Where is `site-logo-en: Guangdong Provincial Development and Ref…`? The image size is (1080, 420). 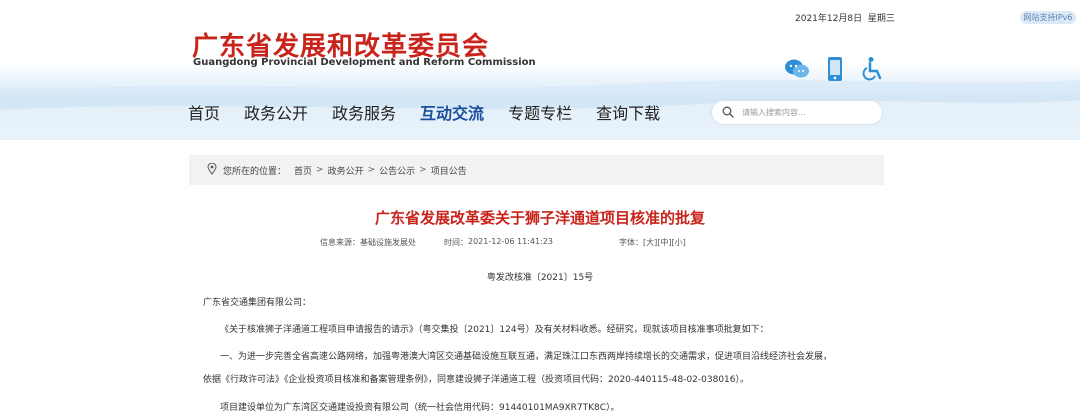 site-logo-en: Guangdong Provincial Development and Ref… is located at coordinates (364, 62).